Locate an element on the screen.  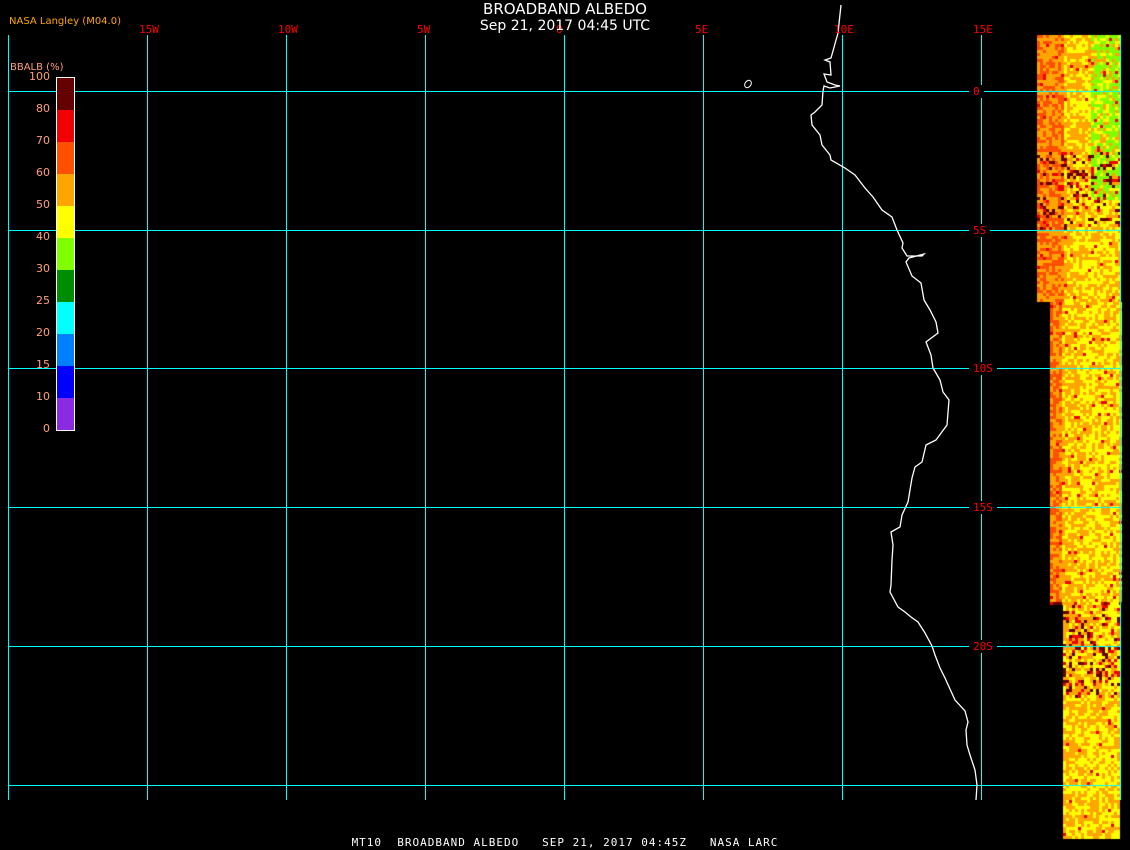
latitude-label: 20S is located at coordinates (983, 646).